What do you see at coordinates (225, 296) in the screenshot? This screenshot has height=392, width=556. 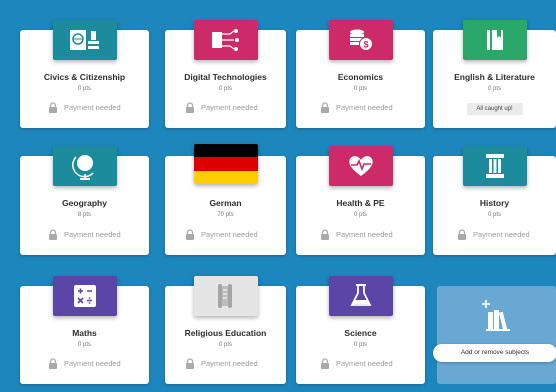 I see `scroll-icon` at bounding box center [225, 296].